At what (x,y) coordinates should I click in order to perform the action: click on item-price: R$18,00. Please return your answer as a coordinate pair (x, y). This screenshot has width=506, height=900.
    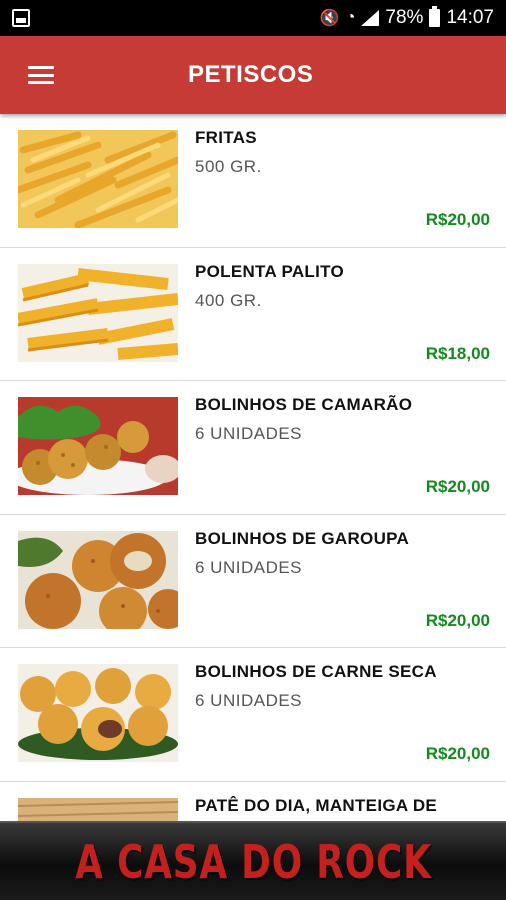
    Looking at the image, I should click on (457, 353).